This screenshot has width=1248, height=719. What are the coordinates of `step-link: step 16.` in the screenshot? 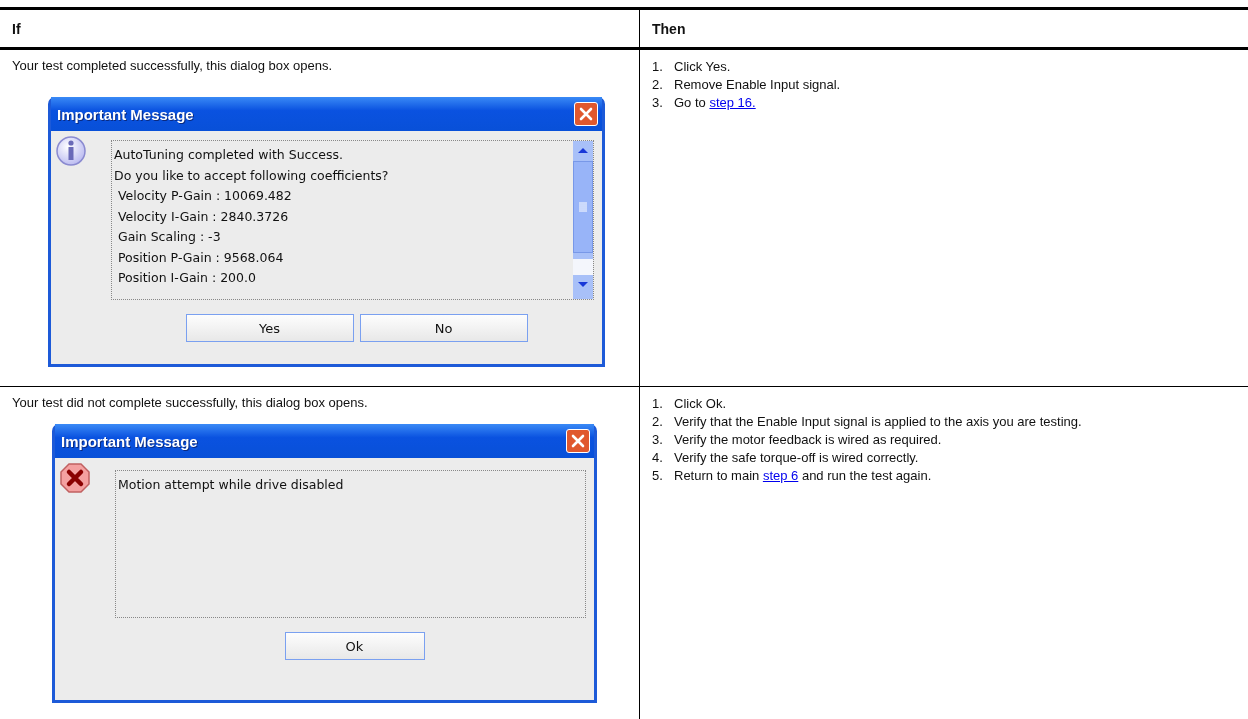 It's located at (732, 102).